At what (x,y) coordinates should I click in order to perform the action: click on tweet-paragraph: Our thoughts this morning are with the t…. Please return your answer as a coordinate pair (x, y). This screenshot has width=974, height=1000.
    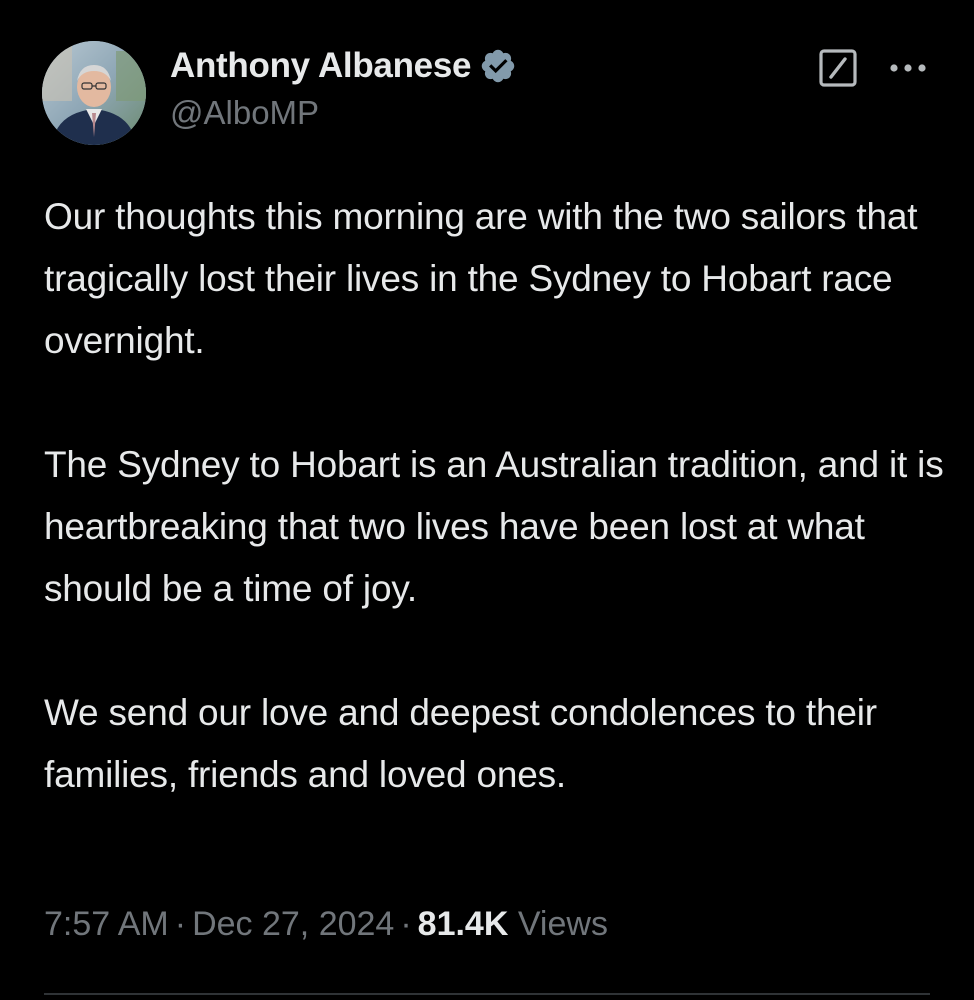
    Looking at the image, I should click on (481, 278).